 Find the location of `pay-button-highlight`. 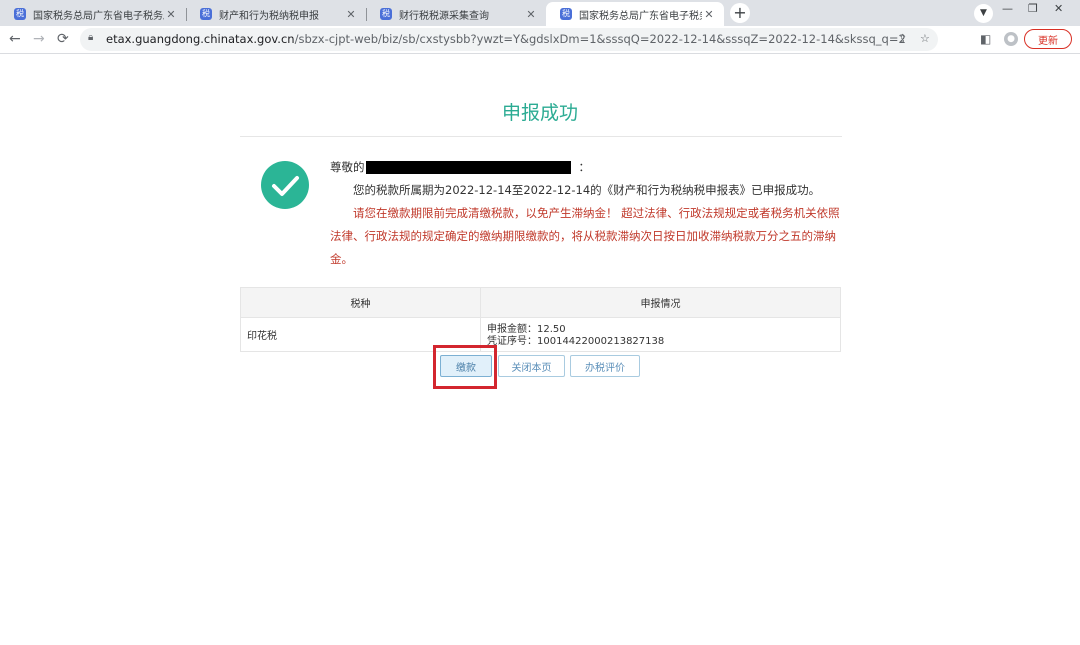

pay-button-highlight is located at coordinates (465, 367).